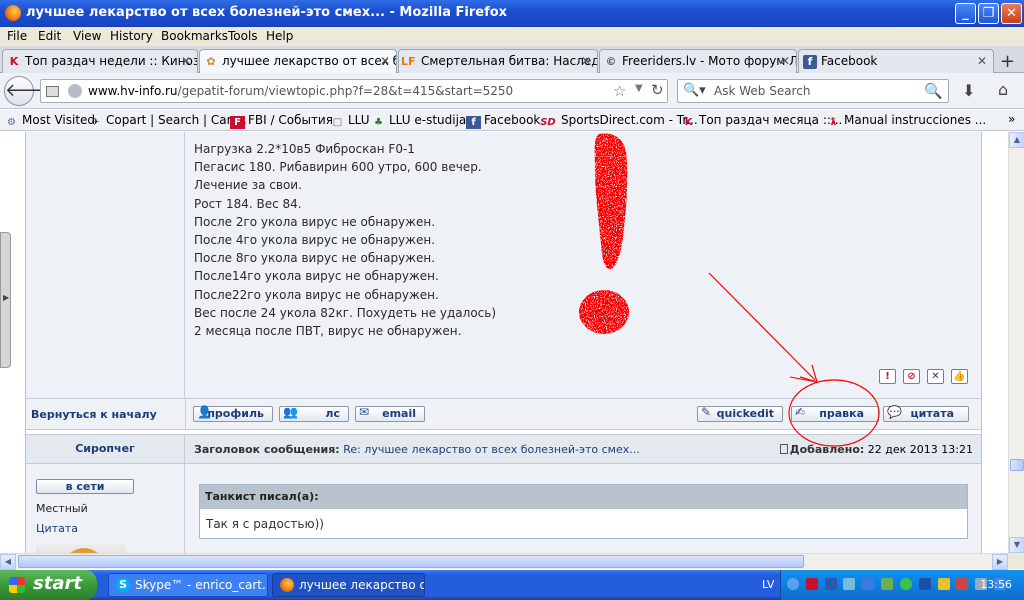  Describe the element at coordinates (498, 61) in the screenshot. I see `tab-mortal-kombat: LF Смертельная битва: Наследие... ✕` at that location.